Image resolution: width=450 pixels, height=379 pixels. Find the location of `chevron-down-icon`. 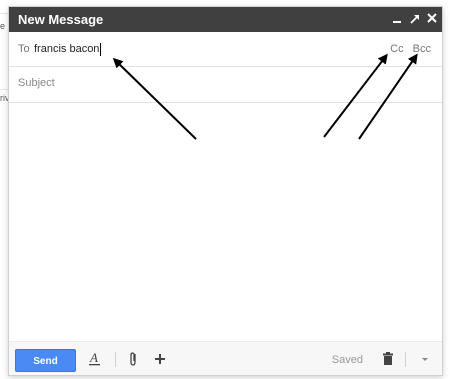

chevron-down-icon is located at coordinates (425, 359).